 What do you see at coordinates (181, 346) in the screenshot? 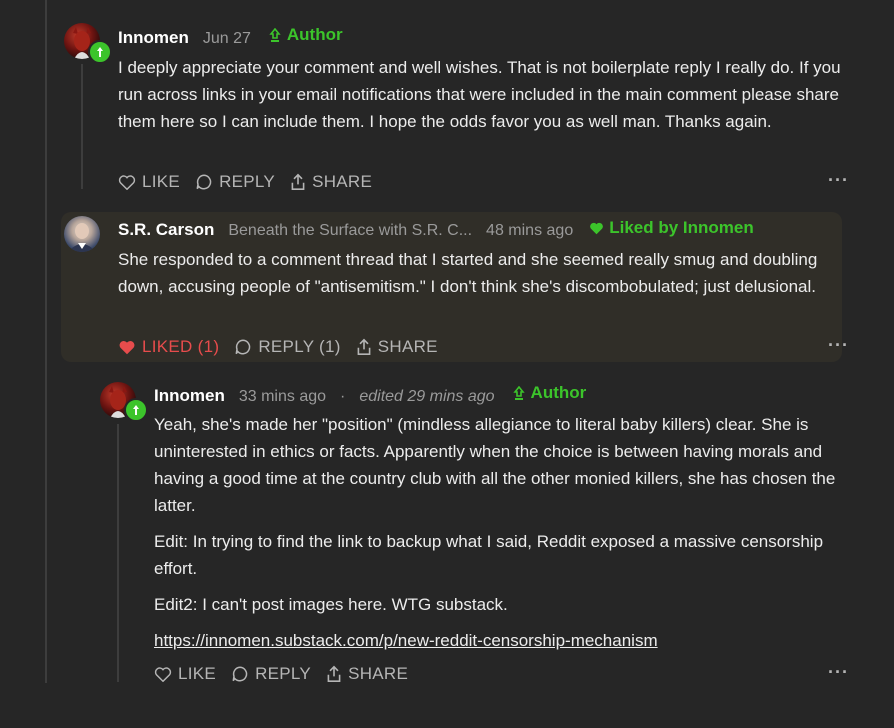
I see `like-label: LIKED (1)` at bounding box center [181, 346].